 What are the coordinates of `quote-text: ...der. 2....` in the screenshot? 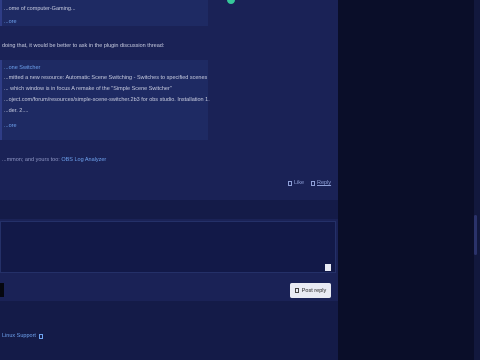 It's located at (16, 111).